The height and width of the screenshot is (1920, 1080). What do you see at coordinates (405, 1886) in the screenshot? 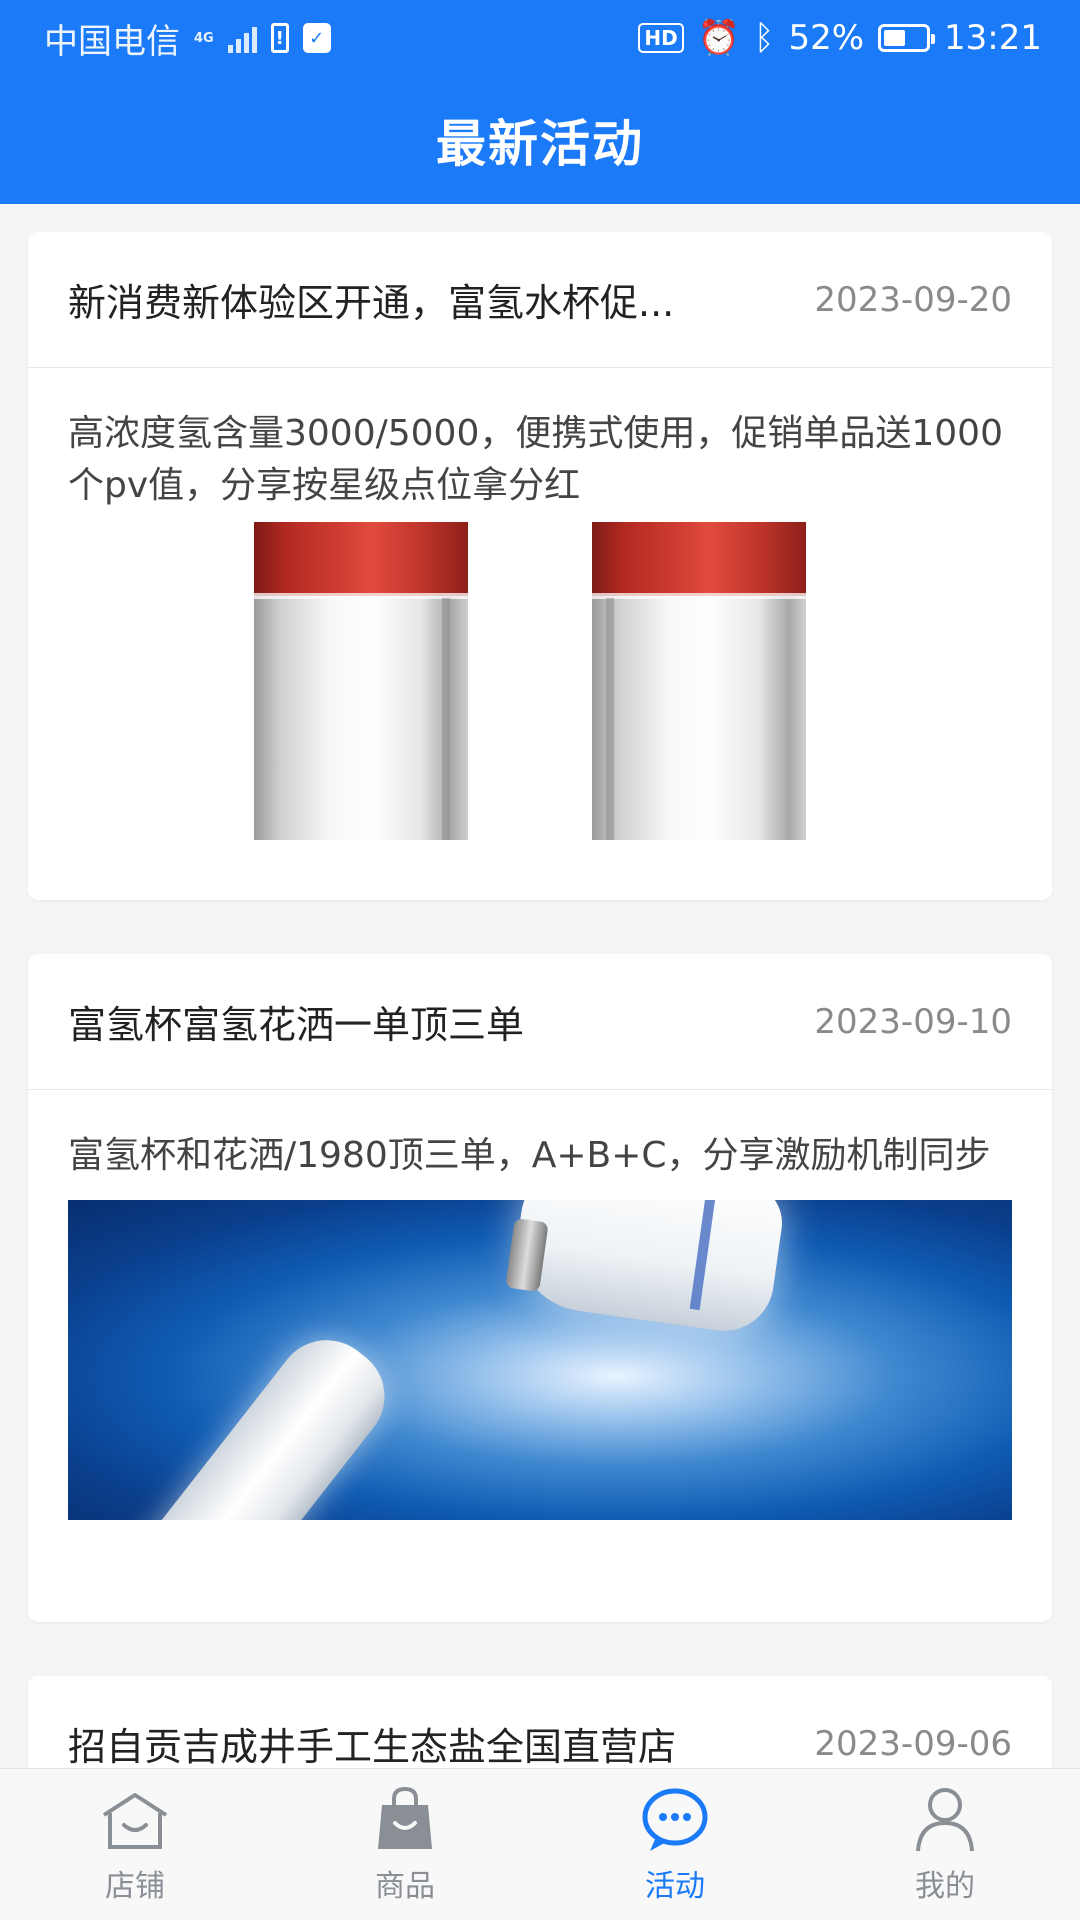
I see `tab-label: 商品` at bounding box center [405, 1886].